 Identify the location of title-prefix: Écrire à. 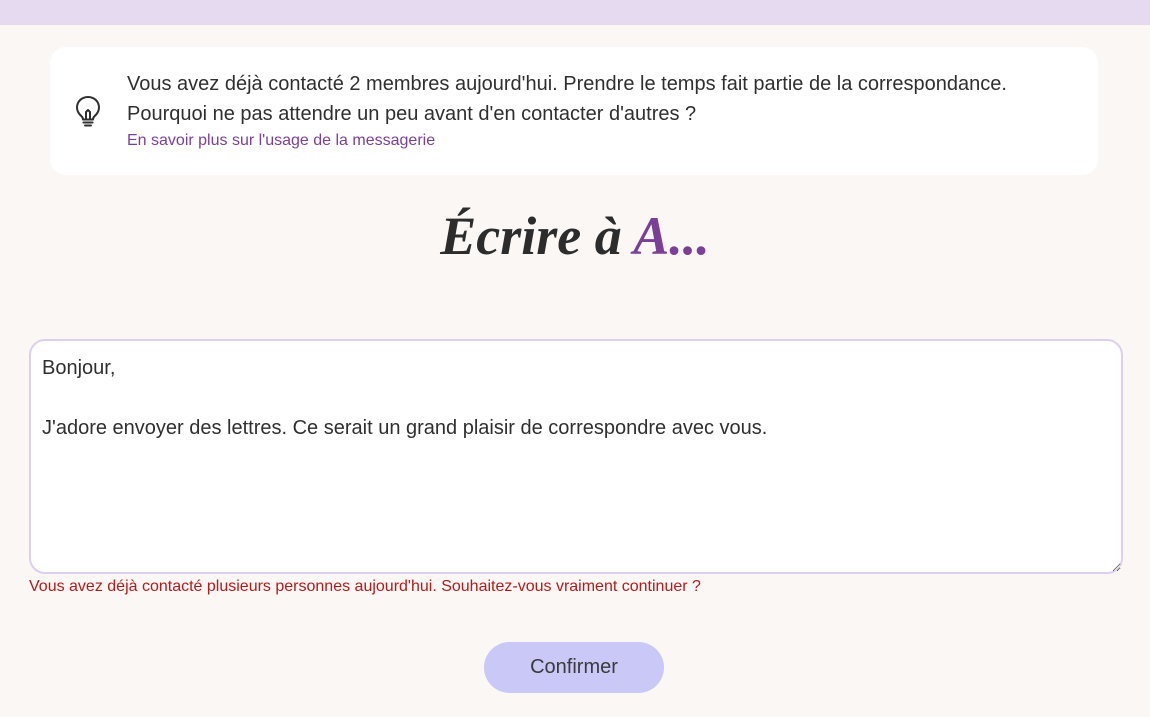
(537, 236).